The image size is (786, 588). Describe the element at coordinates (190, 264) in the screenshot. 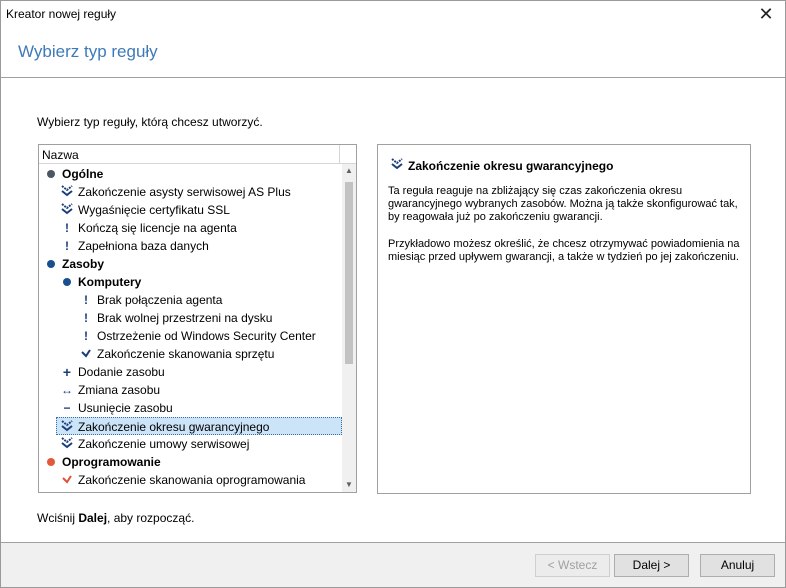

I see `tree-row: Zasoby` at that location.